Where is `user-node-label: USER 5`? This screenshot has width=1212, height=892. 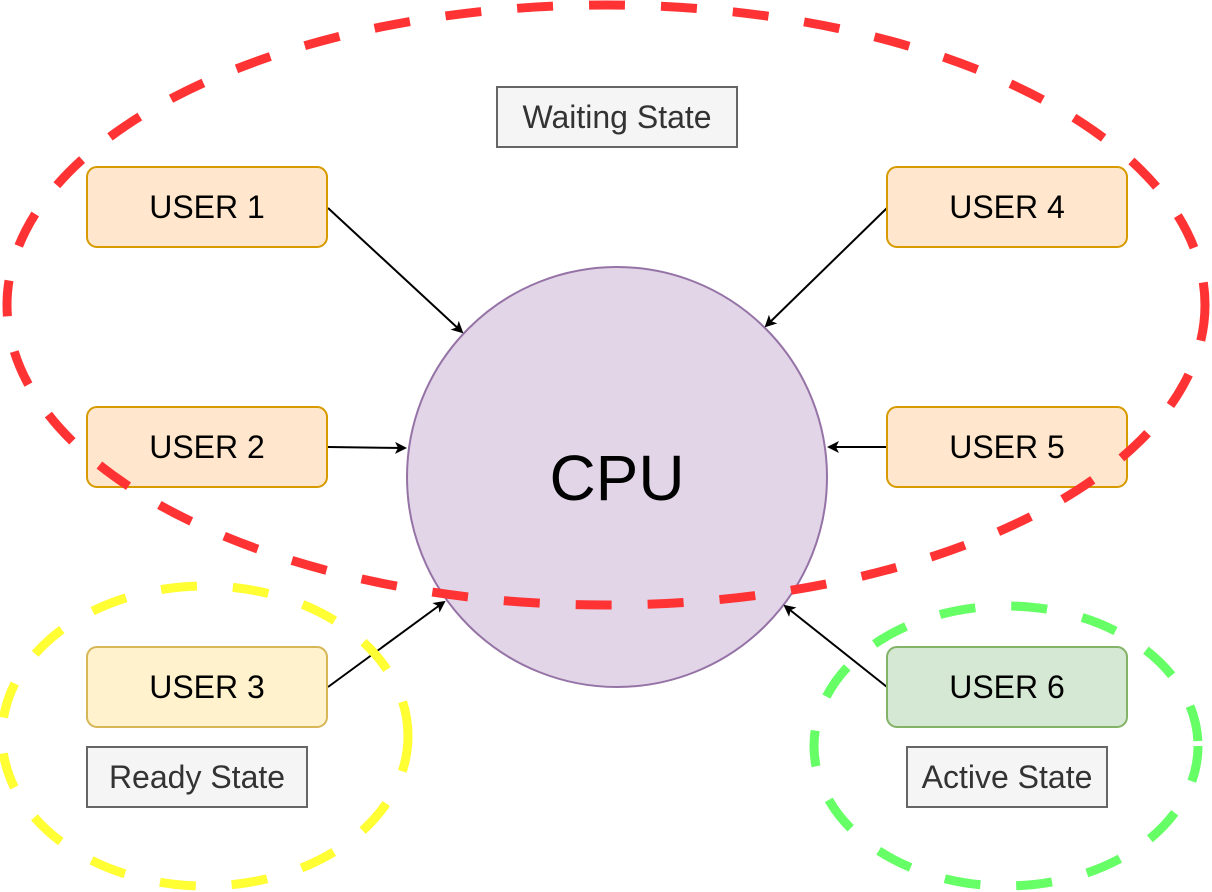
user-node-label: USER 5 is located at coordinates (1007, 447).